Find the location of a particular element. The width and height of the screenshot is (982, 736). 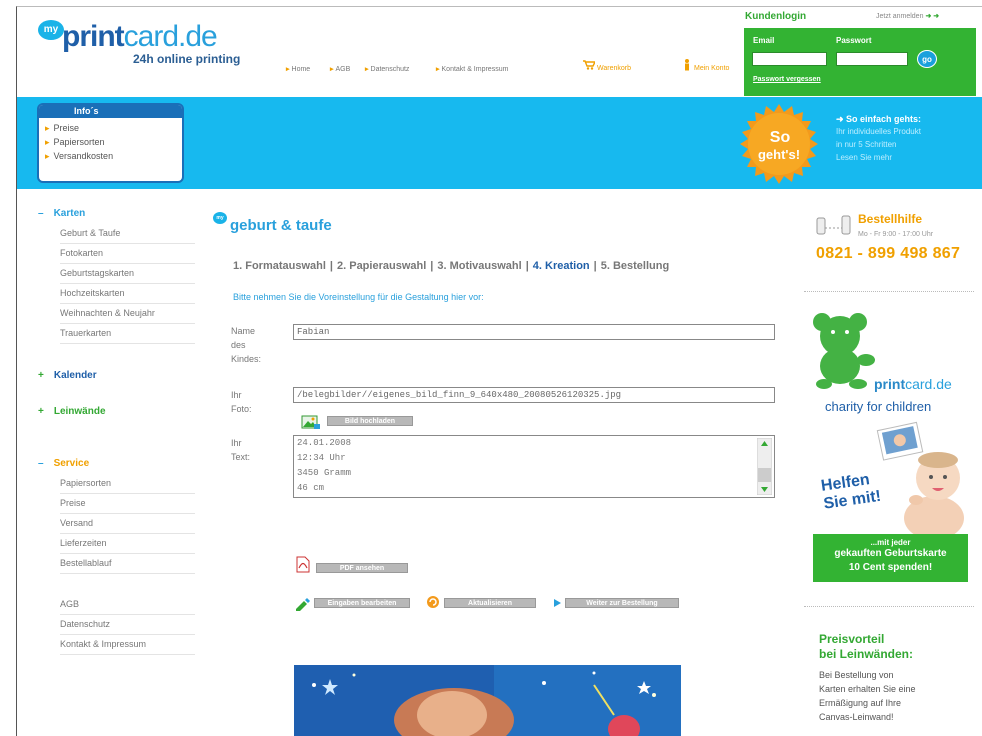

custom-text-area: 24.01.2008 12:34 Uhr 3450 Gramm 46 cm is located at coordinates (534, 466).